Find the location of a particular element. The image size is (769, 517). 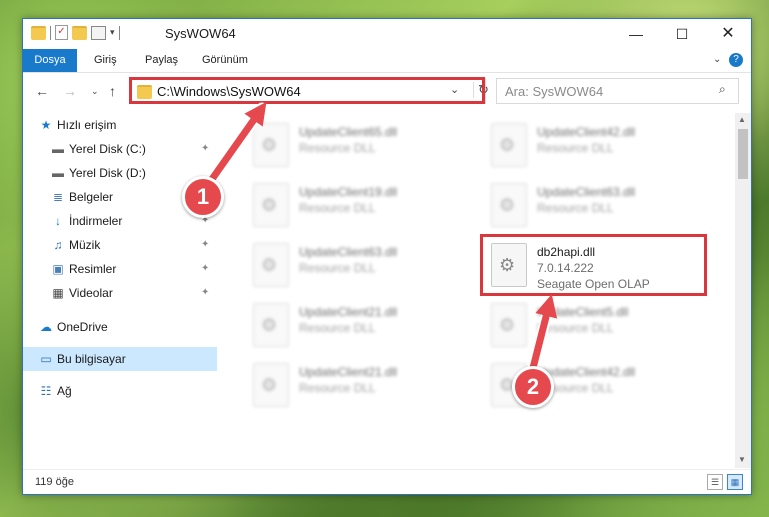

vertical-scrollbar: ▲ ▼ is located at coordinates (743, 290).